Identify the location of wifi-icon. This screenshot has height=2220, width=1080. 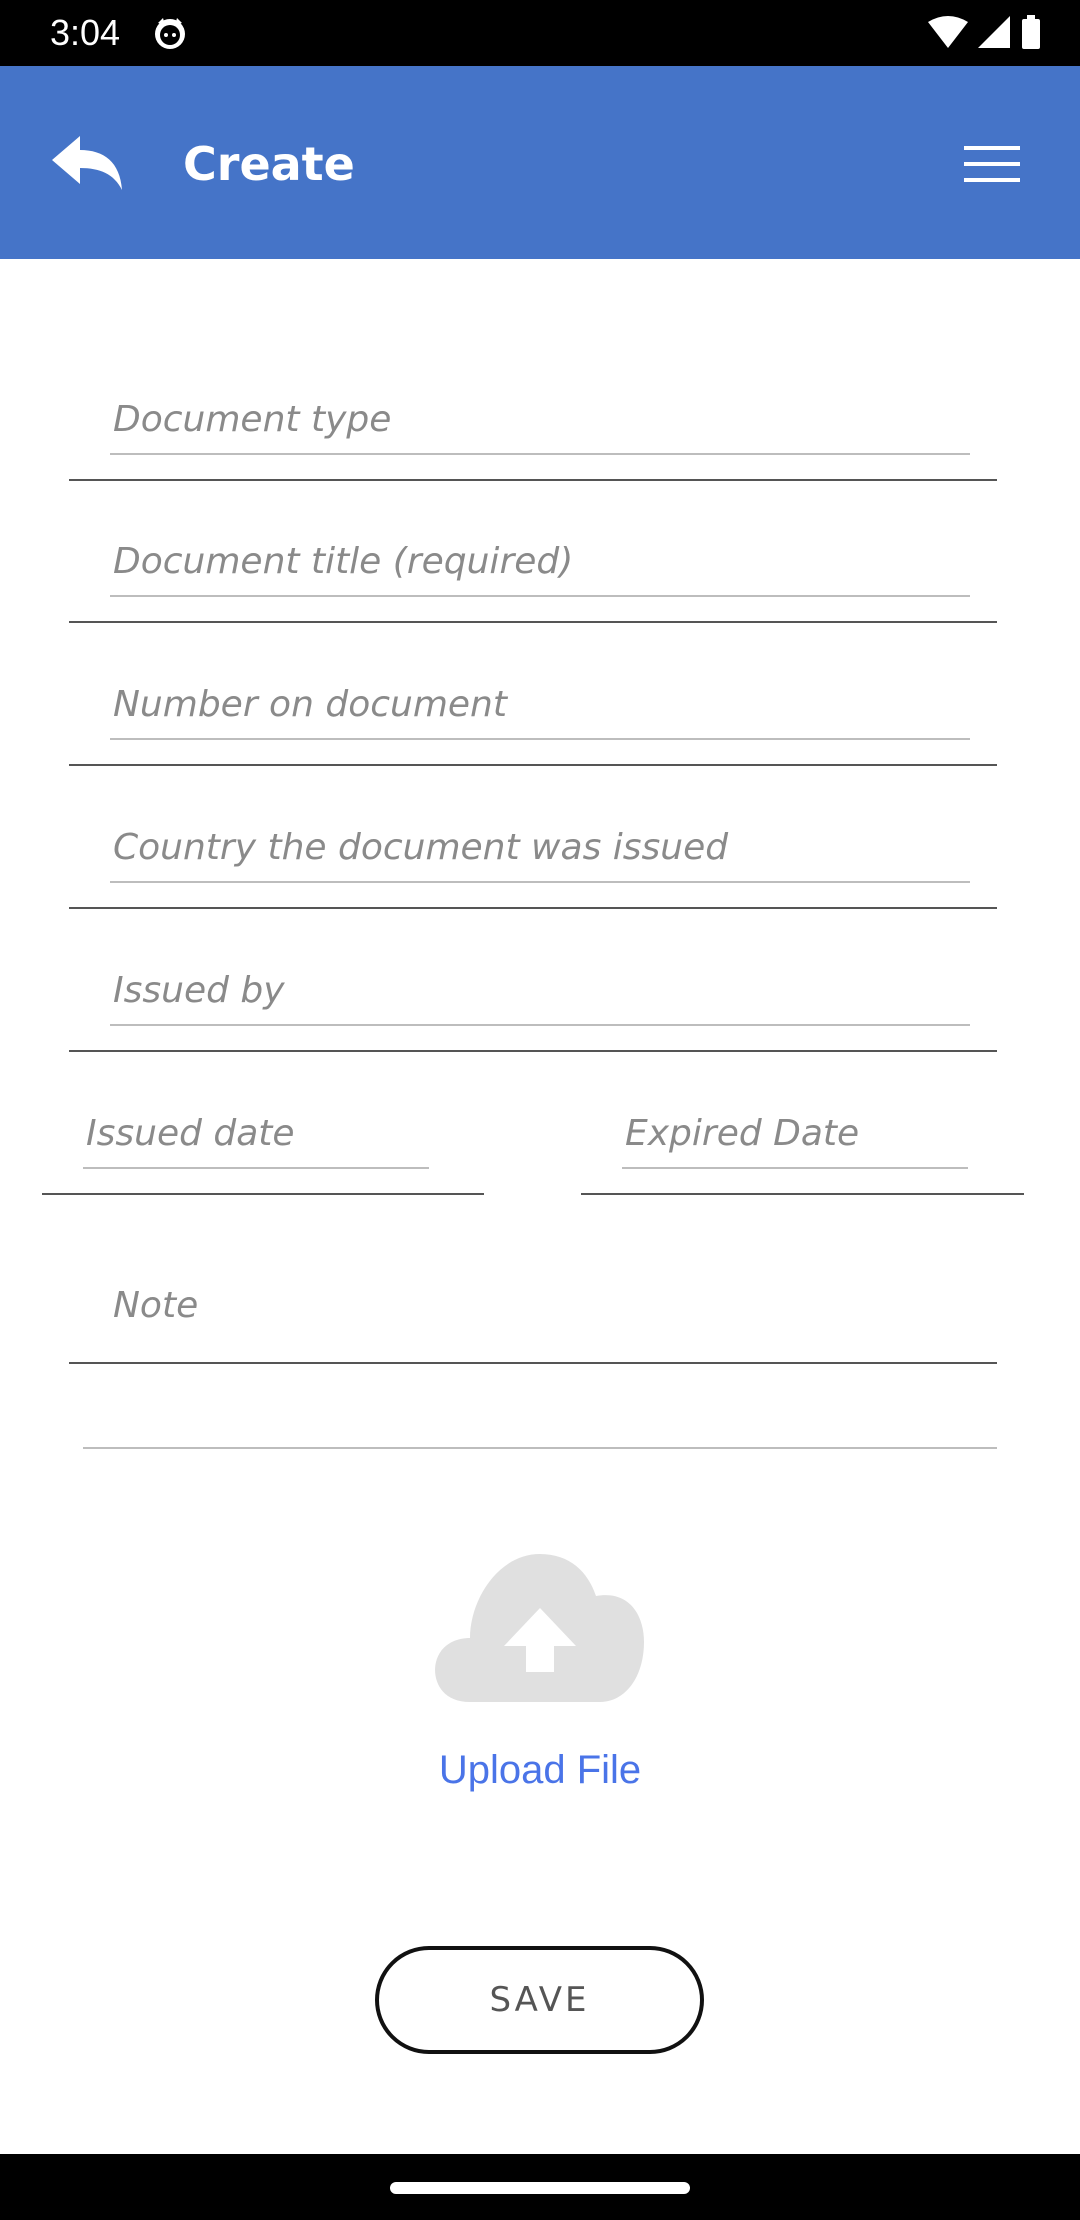
(948, 32).